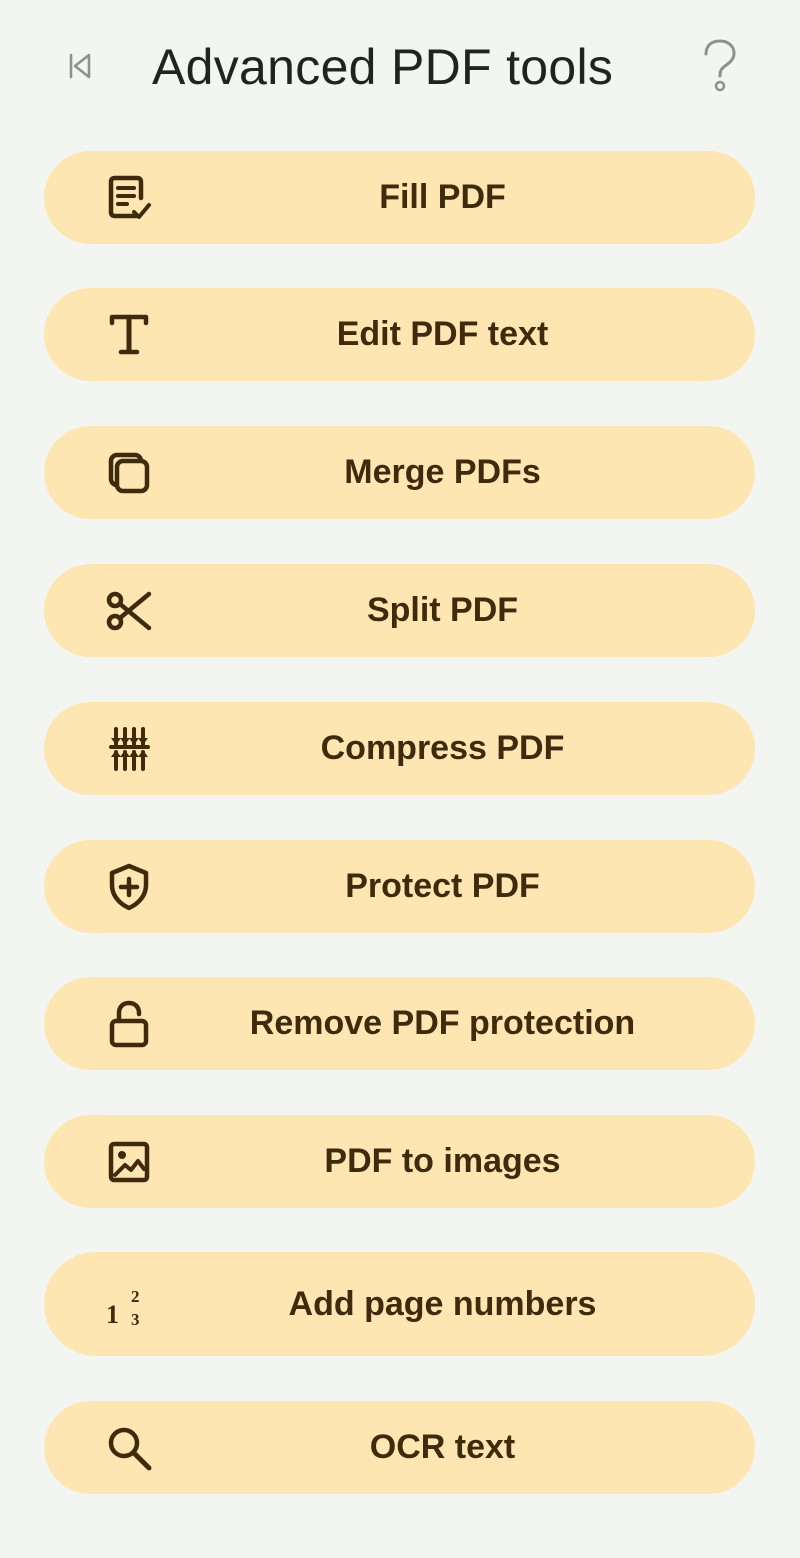 The image size is (800, 1558). What do you see at coordinates (442, 886) in the screenshot?
I see `protect-pdf-label: Protect PDF` at bounding box center [442, 886].